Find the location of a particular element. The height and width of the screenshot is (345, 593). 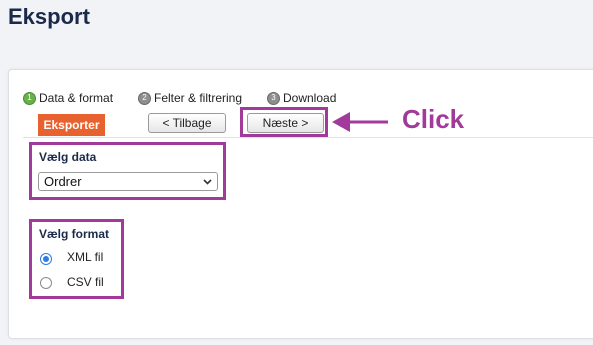

data-select: Ordrer is located at coordinates (128, 181).